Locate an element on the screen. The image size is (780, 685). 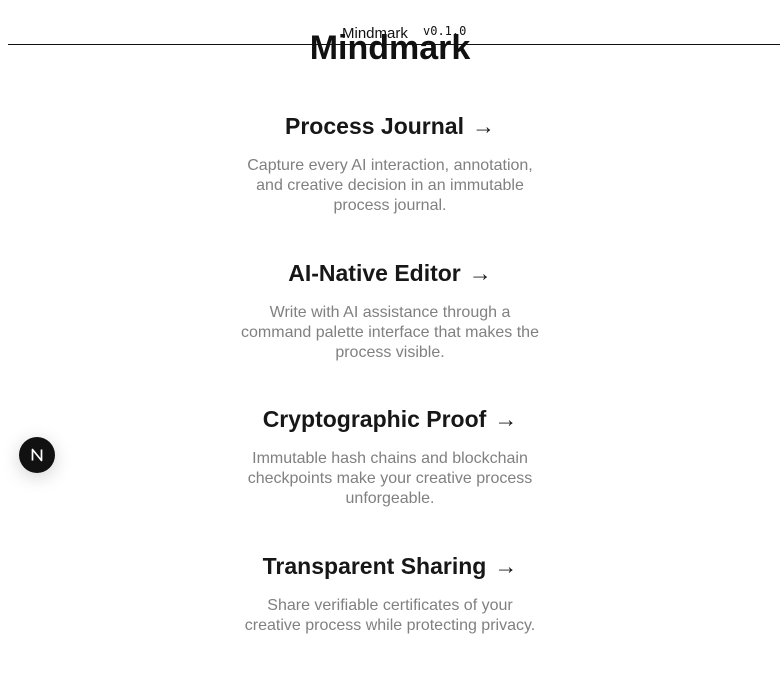
feature-title: Transparent Sharing is located at coordinates (374, 566).